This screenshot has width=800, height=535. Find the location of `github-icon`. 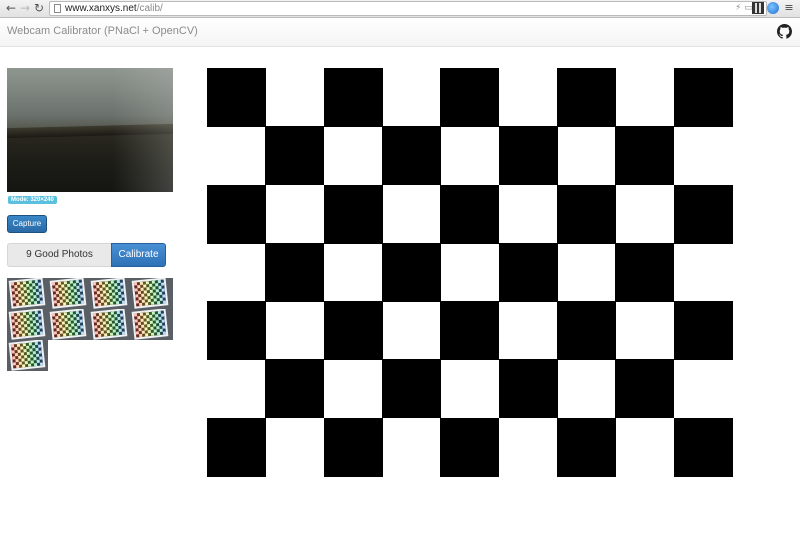

github-icon is located at coordinates (784, 31).